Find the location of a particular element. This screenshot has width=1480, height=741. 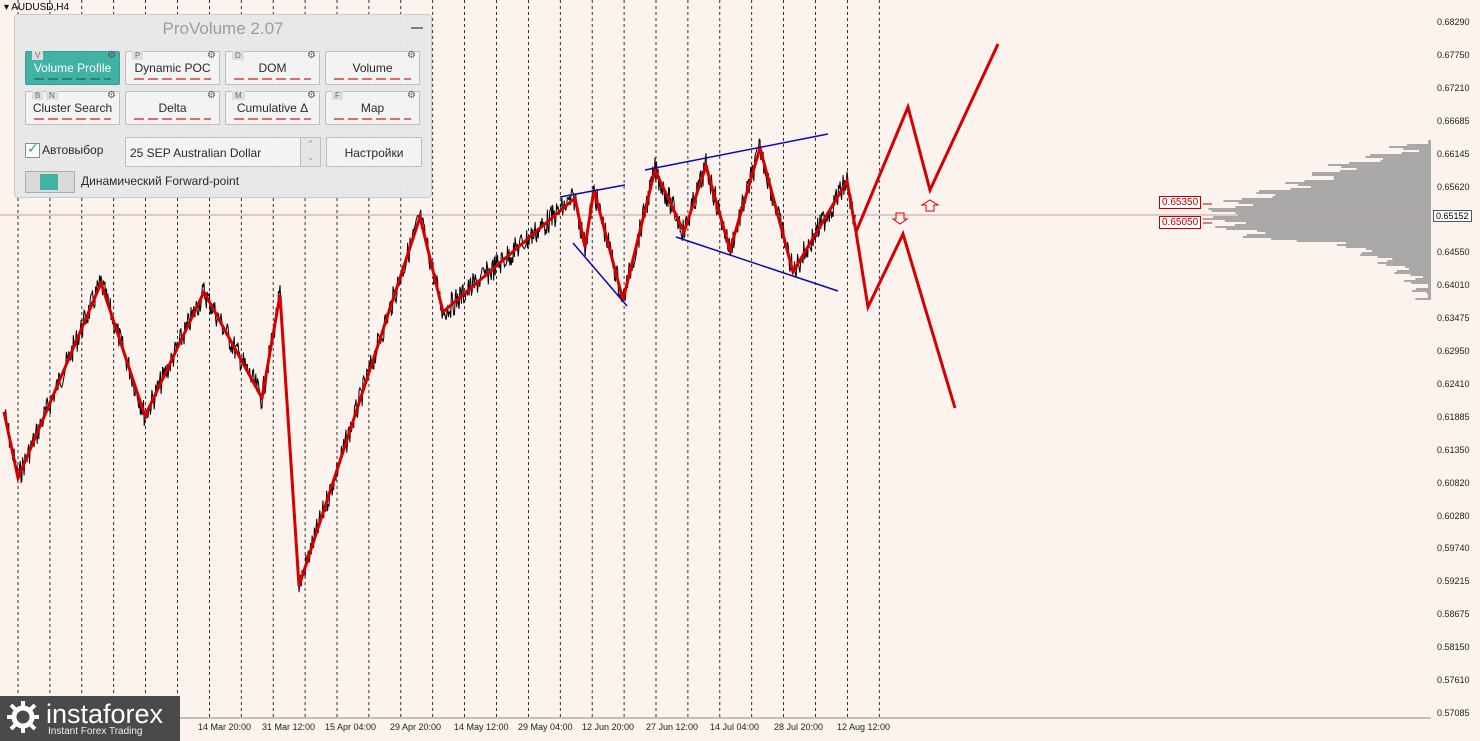

forecast-arrows is located at coordinates (915, 212).